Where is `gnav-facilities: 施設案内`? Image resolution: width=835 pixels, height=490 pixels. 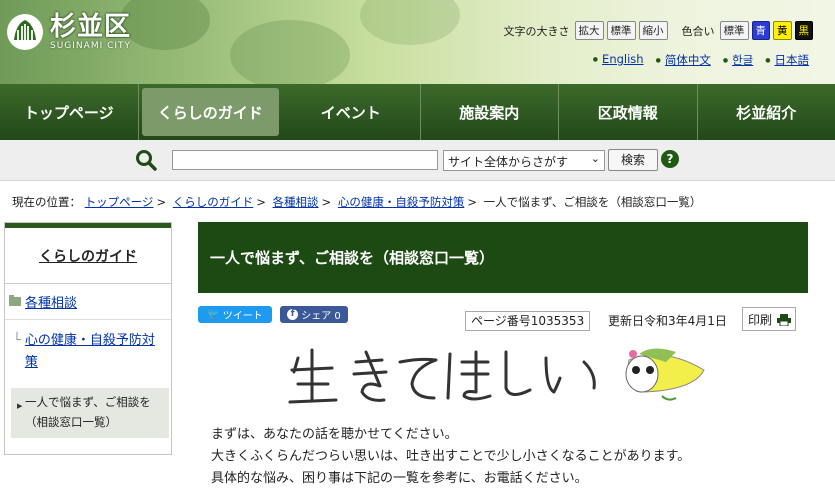 gnav-facilities: 施設案内 is located at coordinates (490, 112).